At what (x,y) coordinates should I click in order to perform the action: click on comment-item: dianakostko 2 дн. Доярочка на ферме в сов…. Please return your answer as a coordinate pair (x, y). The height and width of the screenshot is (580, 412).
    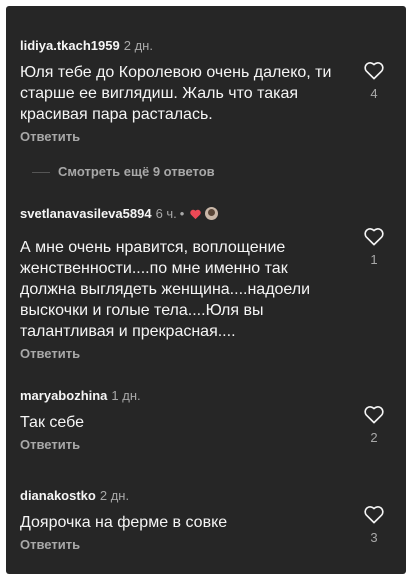
    Looking at the image, I should click on (180, 519).